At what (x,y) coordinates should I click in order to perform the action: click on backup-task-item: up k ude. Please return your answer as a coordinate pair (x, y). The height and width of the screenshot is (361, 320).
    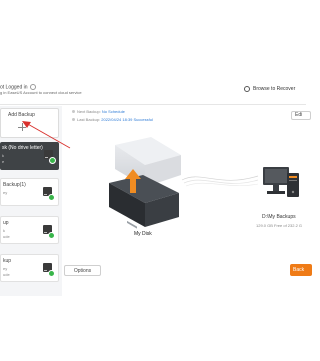
    Looking at the image, I should click on (29, 230).